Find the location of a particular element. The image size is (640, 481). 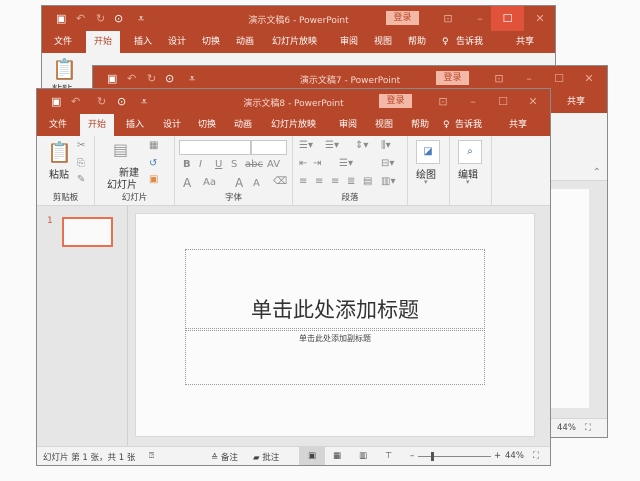

collapse-ribbon-icon: ⌃ is located at coordinates (597, 172).